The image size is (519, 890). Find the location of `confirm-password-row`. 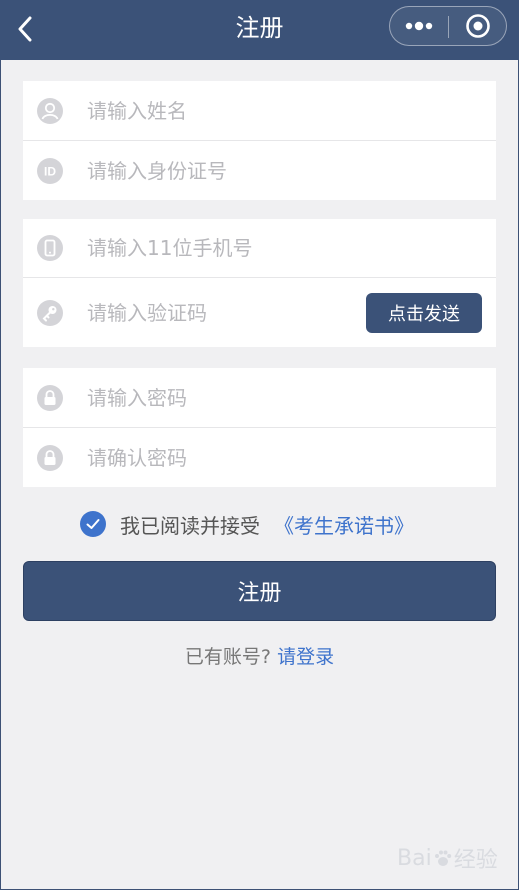

confirm-password-row is located at coordinates (259, 457).